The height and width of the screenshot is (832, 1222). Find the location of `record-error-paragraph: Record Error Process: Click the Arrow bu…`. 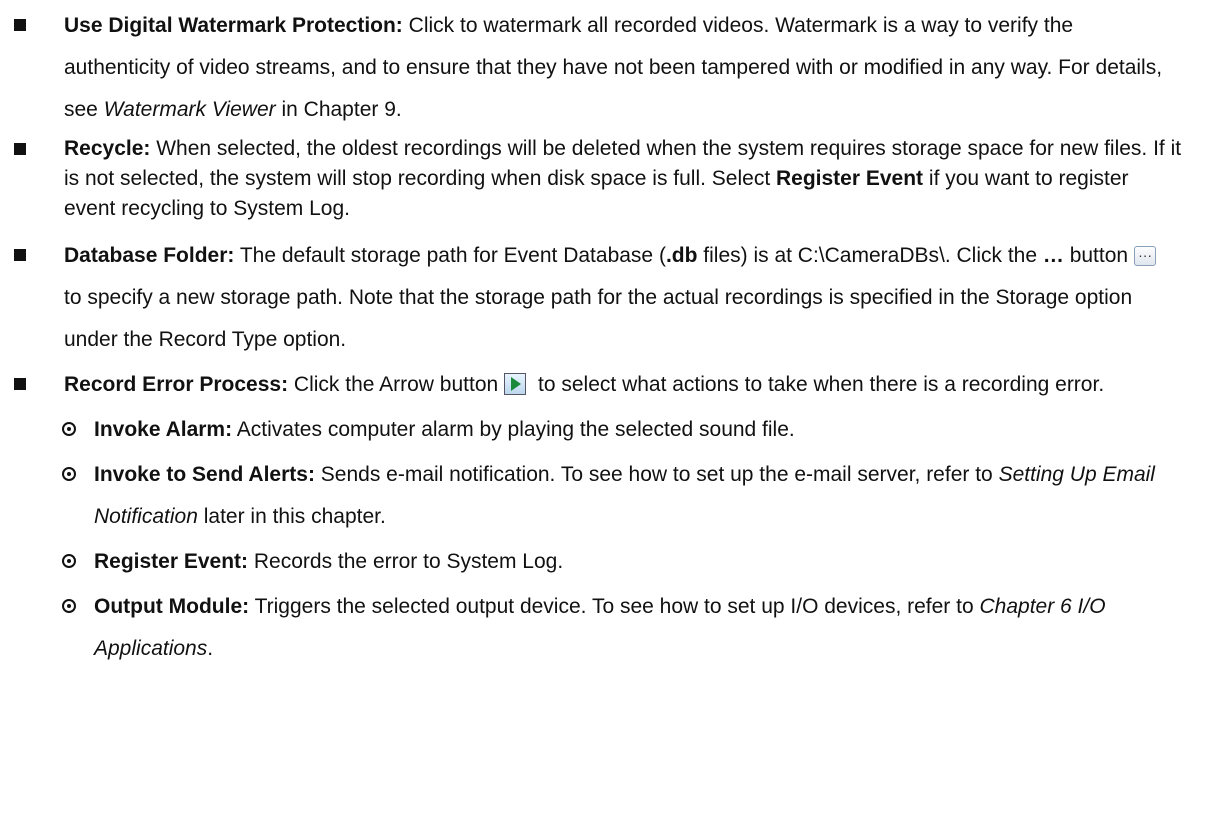

record-error-paragraph: Record Error Process: Click the Arrow bu… is located at coordinates (584, 384).